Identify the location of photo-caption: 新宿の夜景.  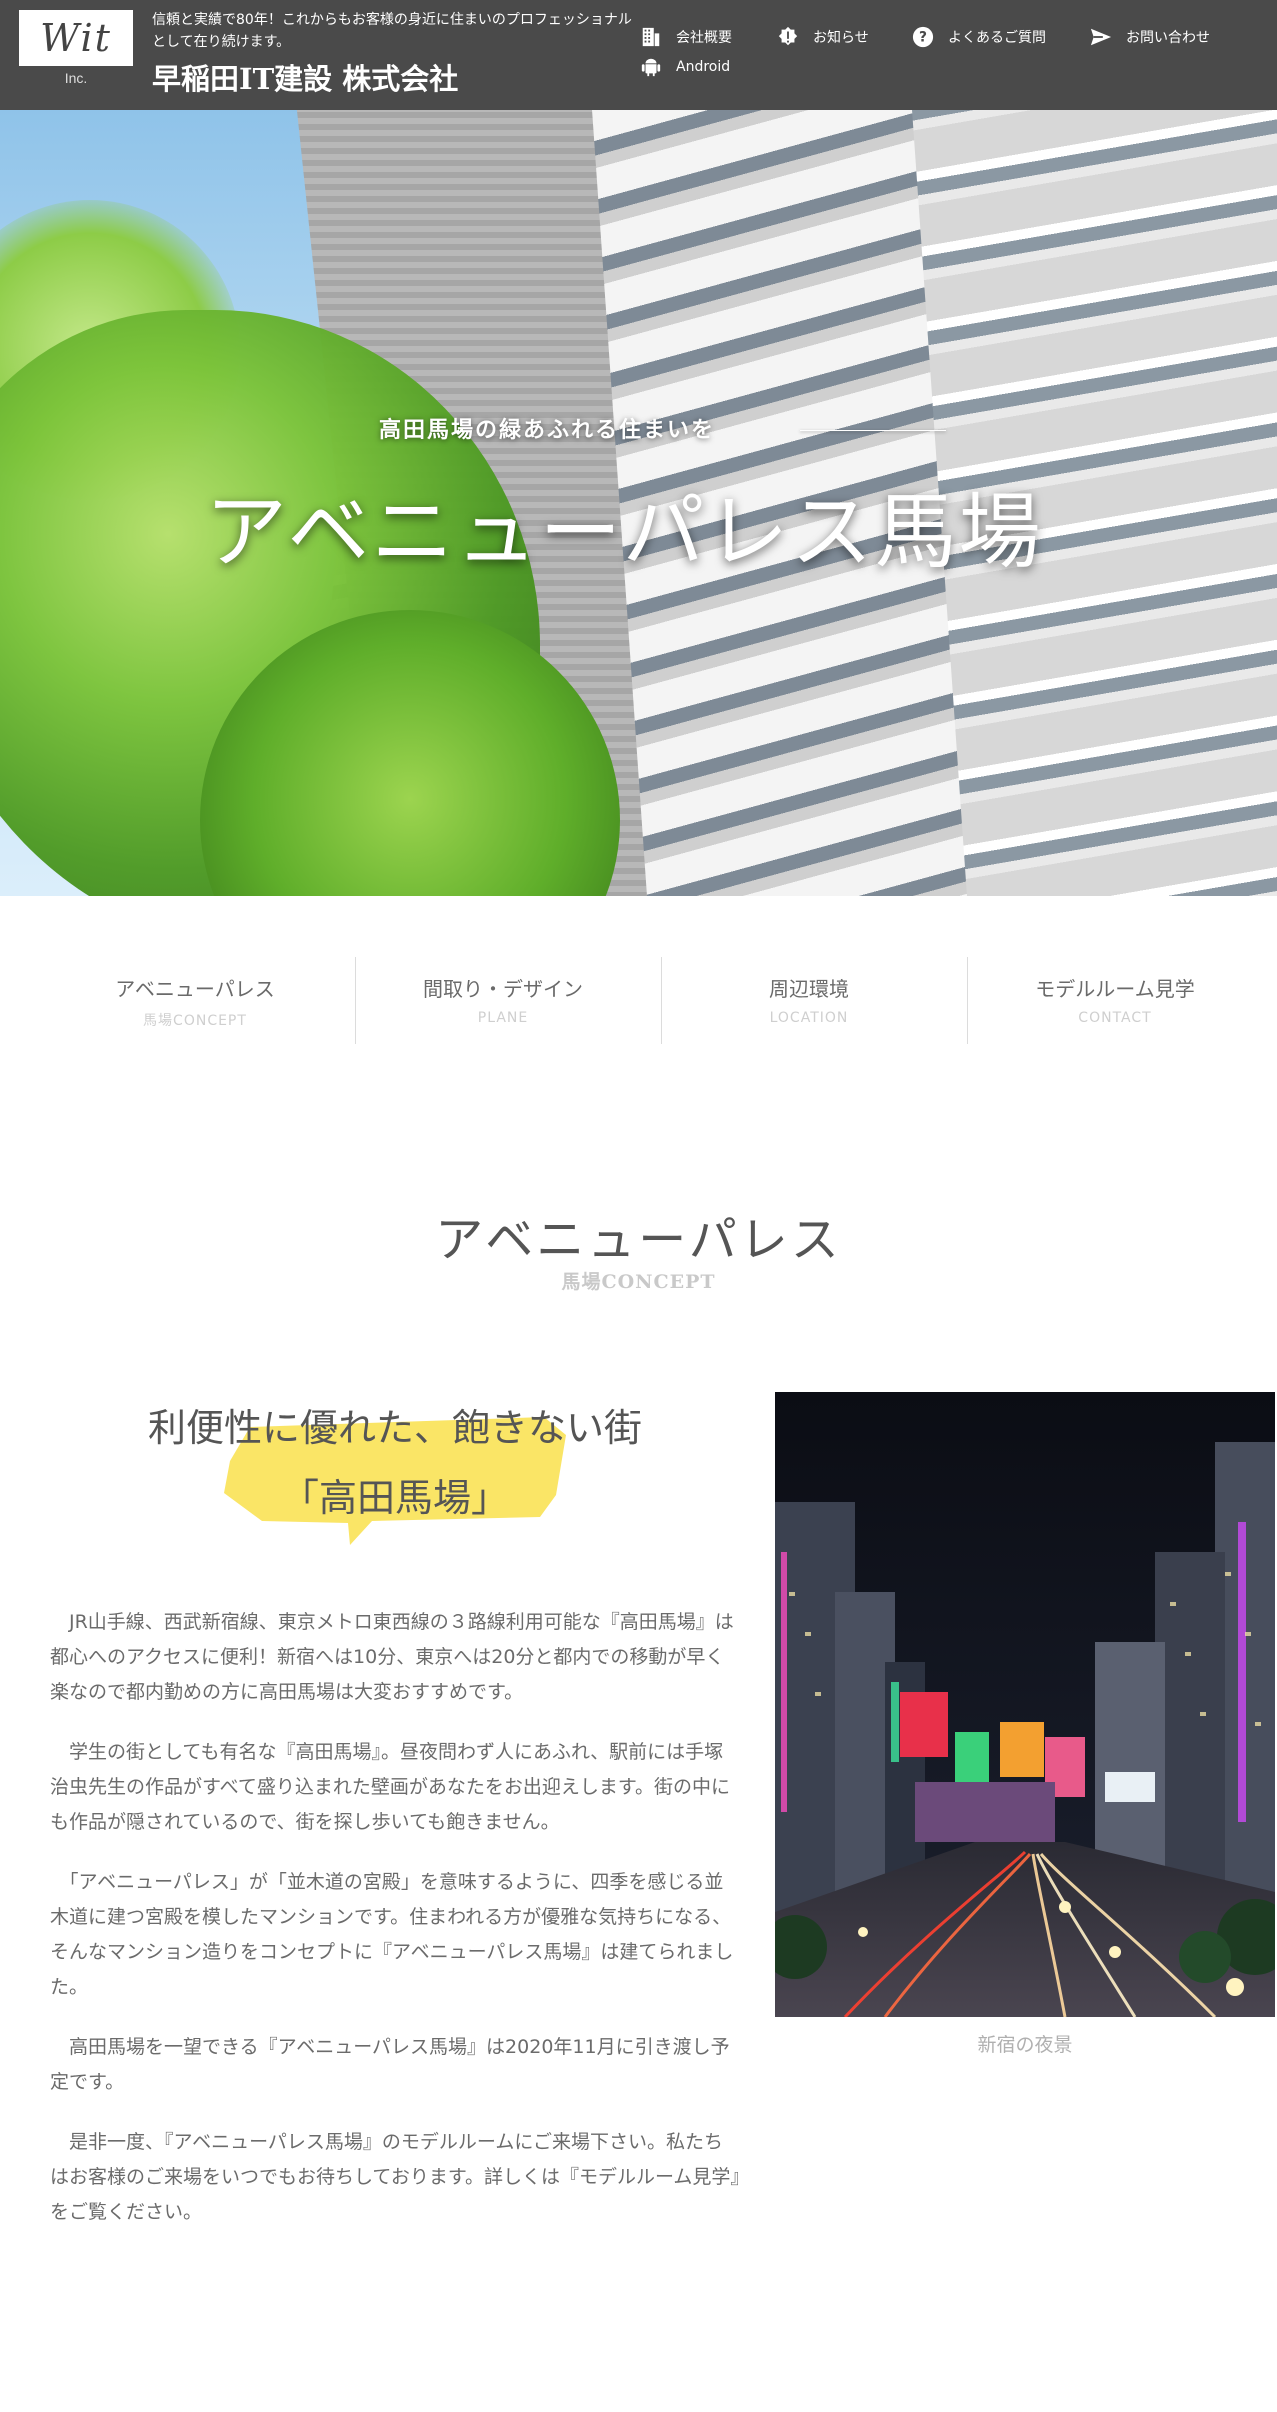
(1025, 2045).